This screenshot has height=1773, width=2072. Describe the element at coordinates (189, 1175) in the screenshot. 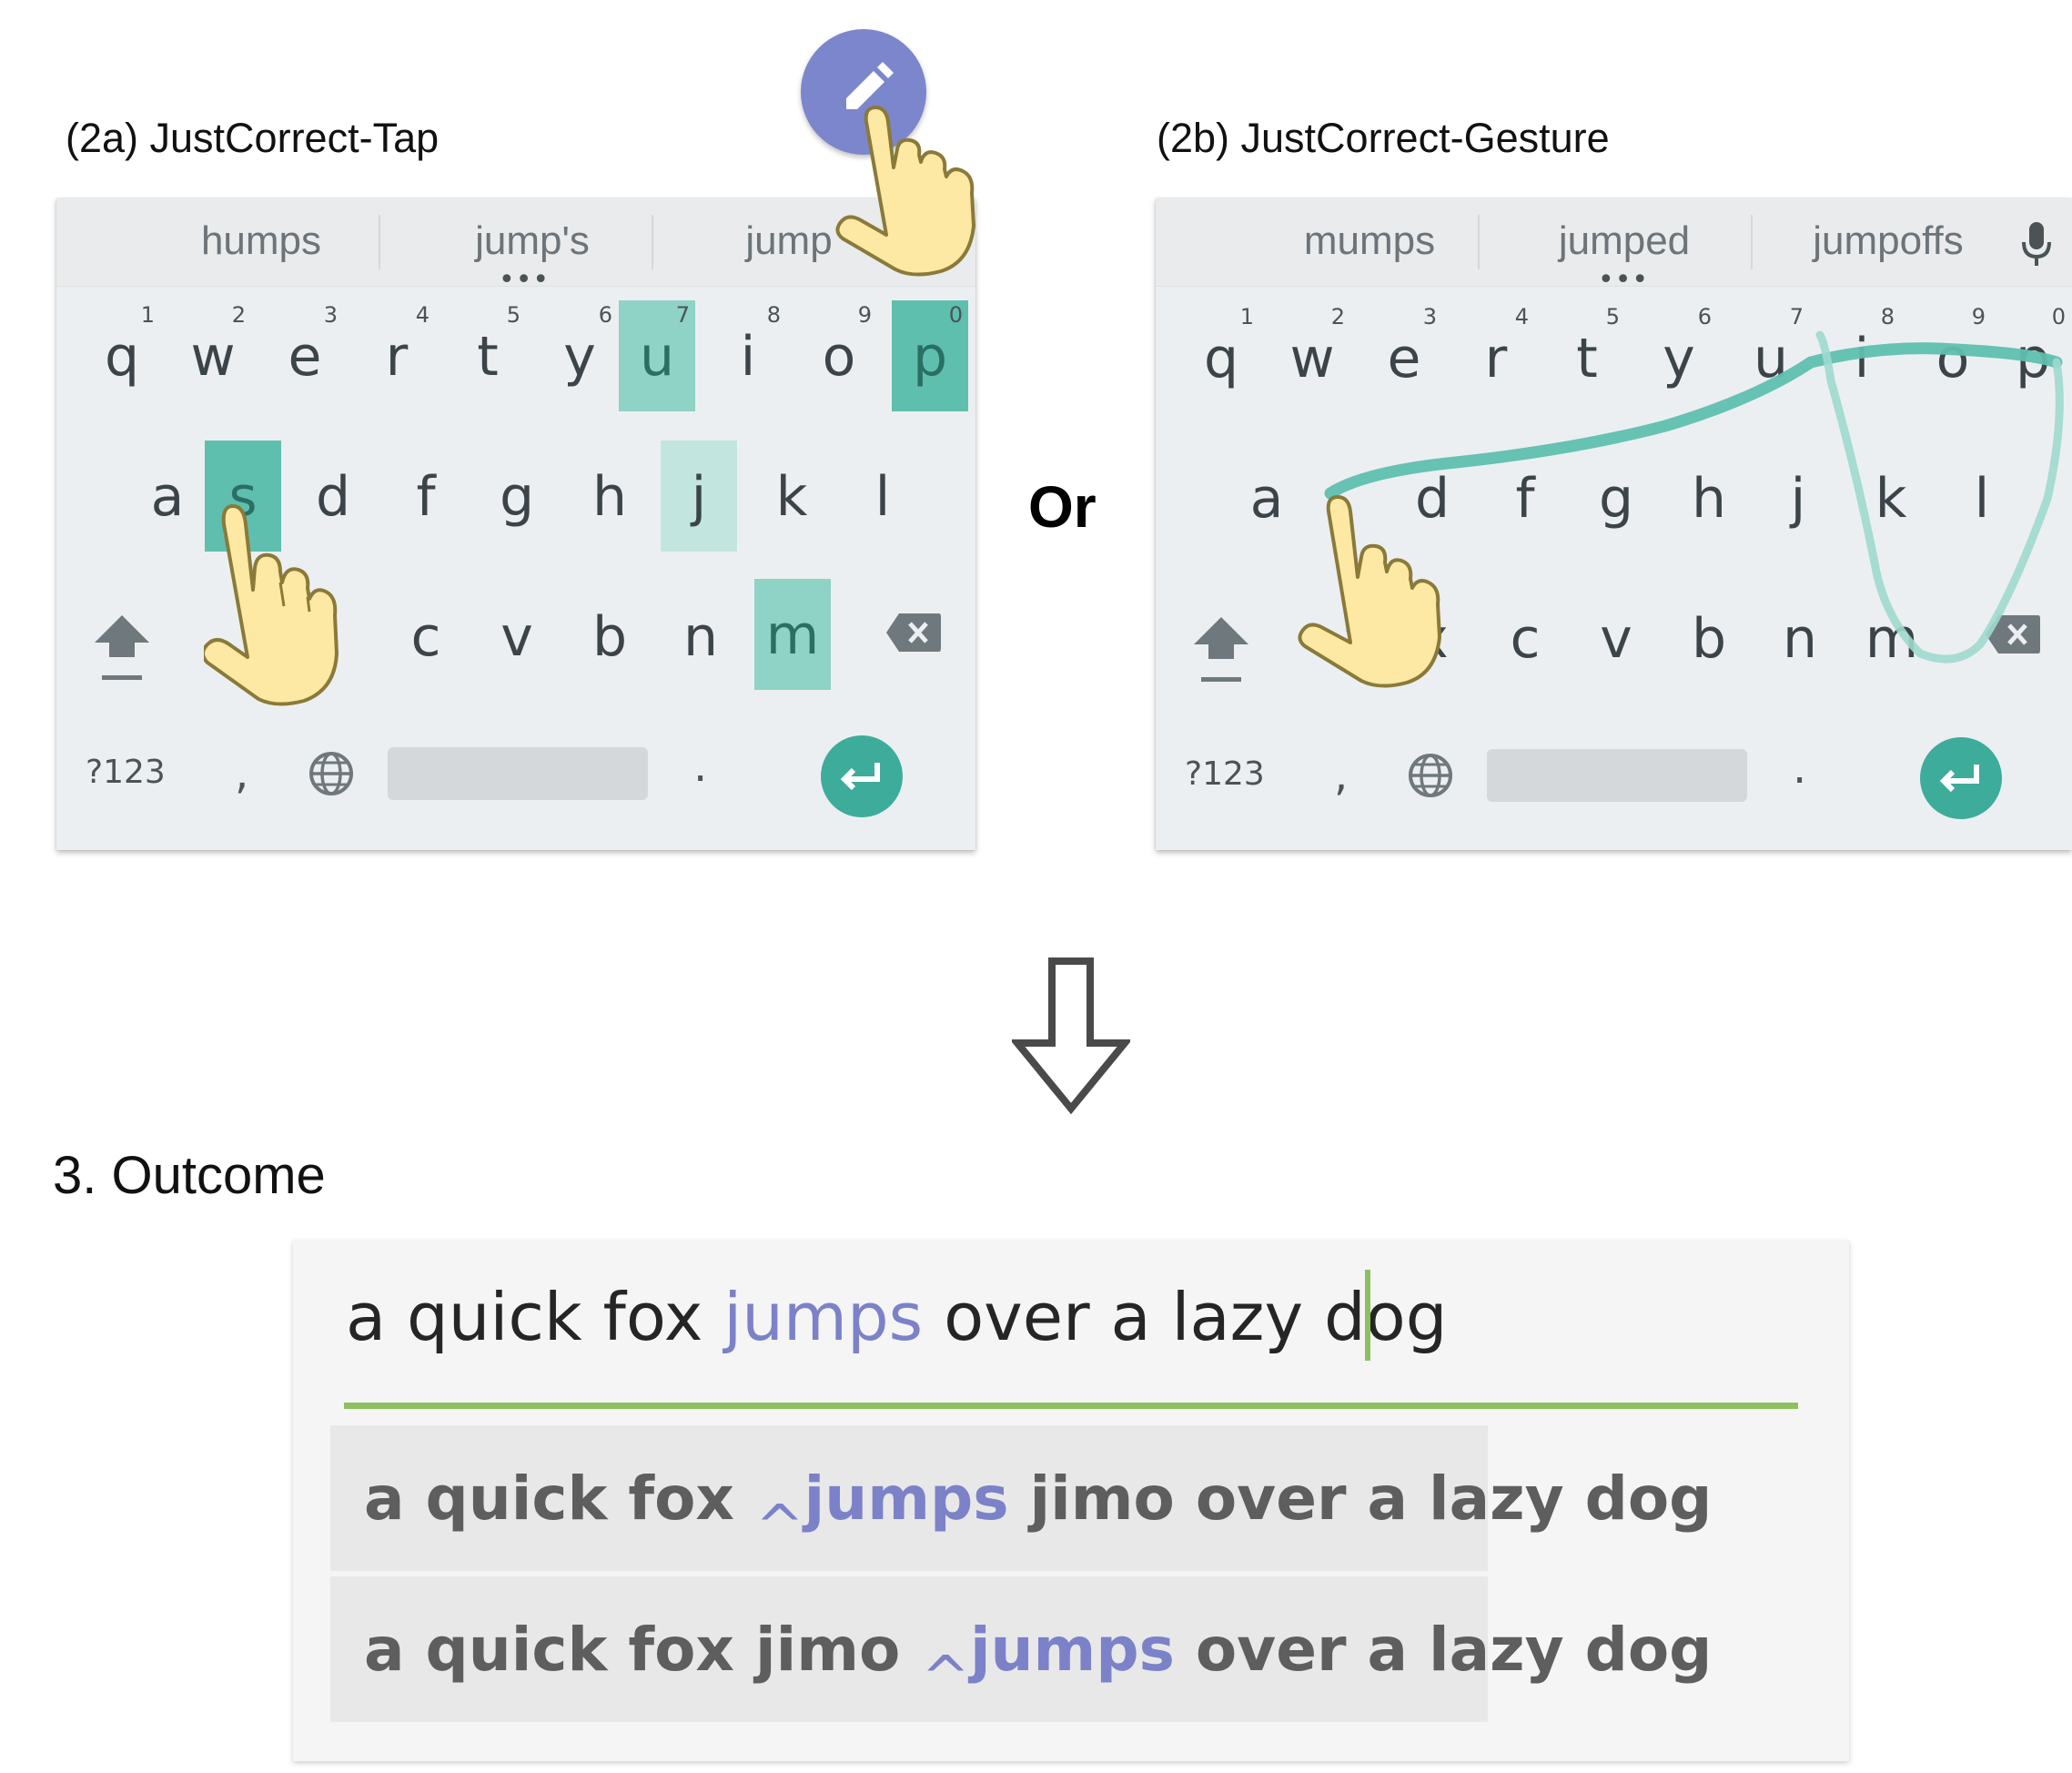

I see `outcome-title: 3. Outcome` at that location.